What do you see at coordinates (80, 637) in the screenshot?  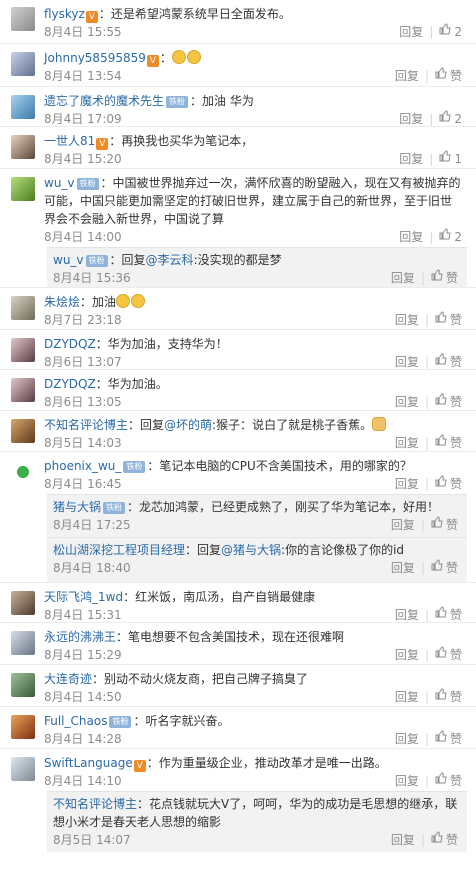 I see `username-link: 永远的沸沸王` at bounding box center [80, 637].